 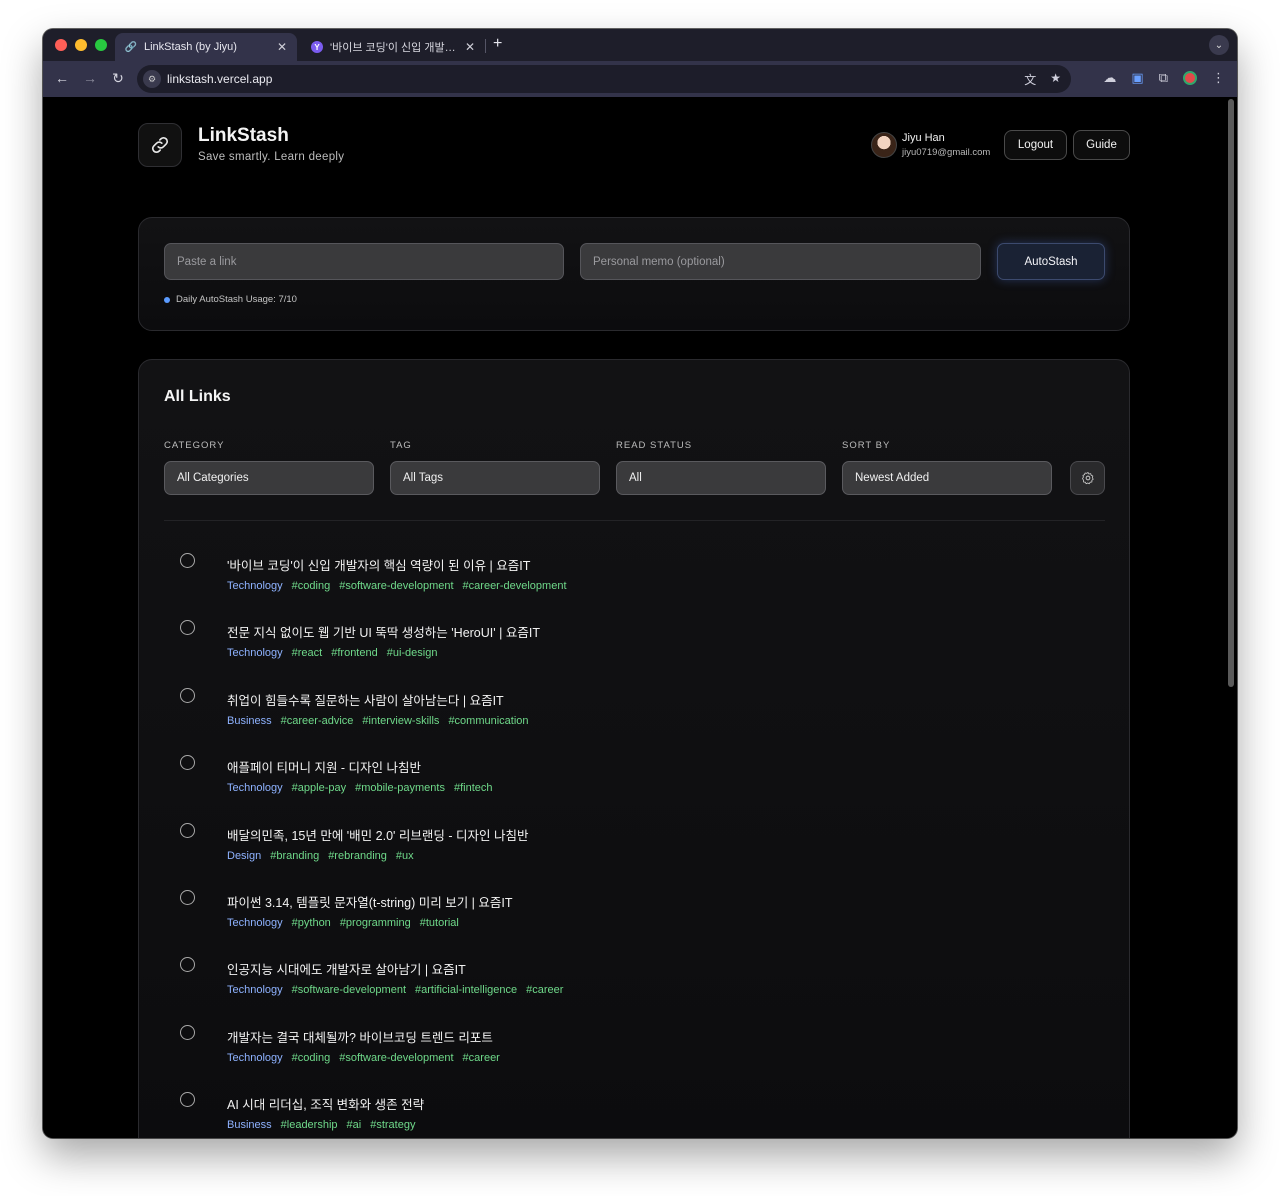 I want to click on tab-linkstash: 🔗 LinkStash (by Jiyu) ✕, so click(x=206, y=47).